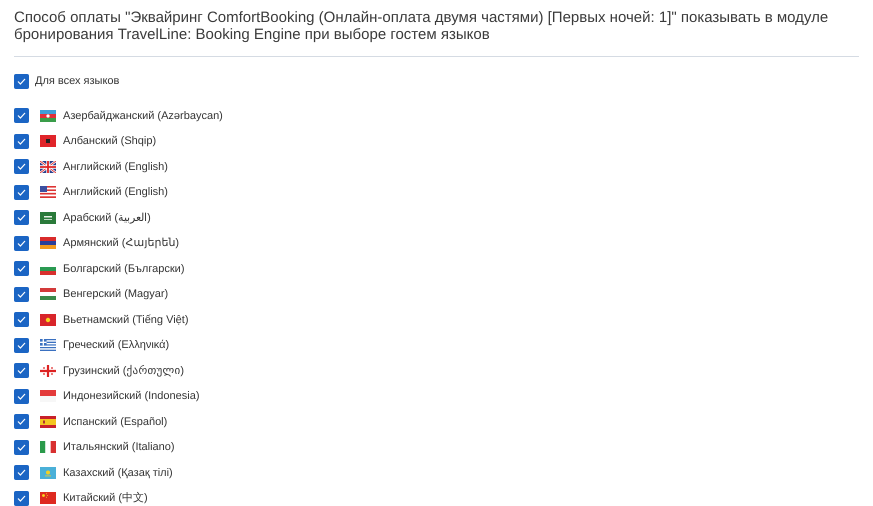 The image size is (873, 506). I want to click on checkbox-label: Для всех языков, so click(77, 81).